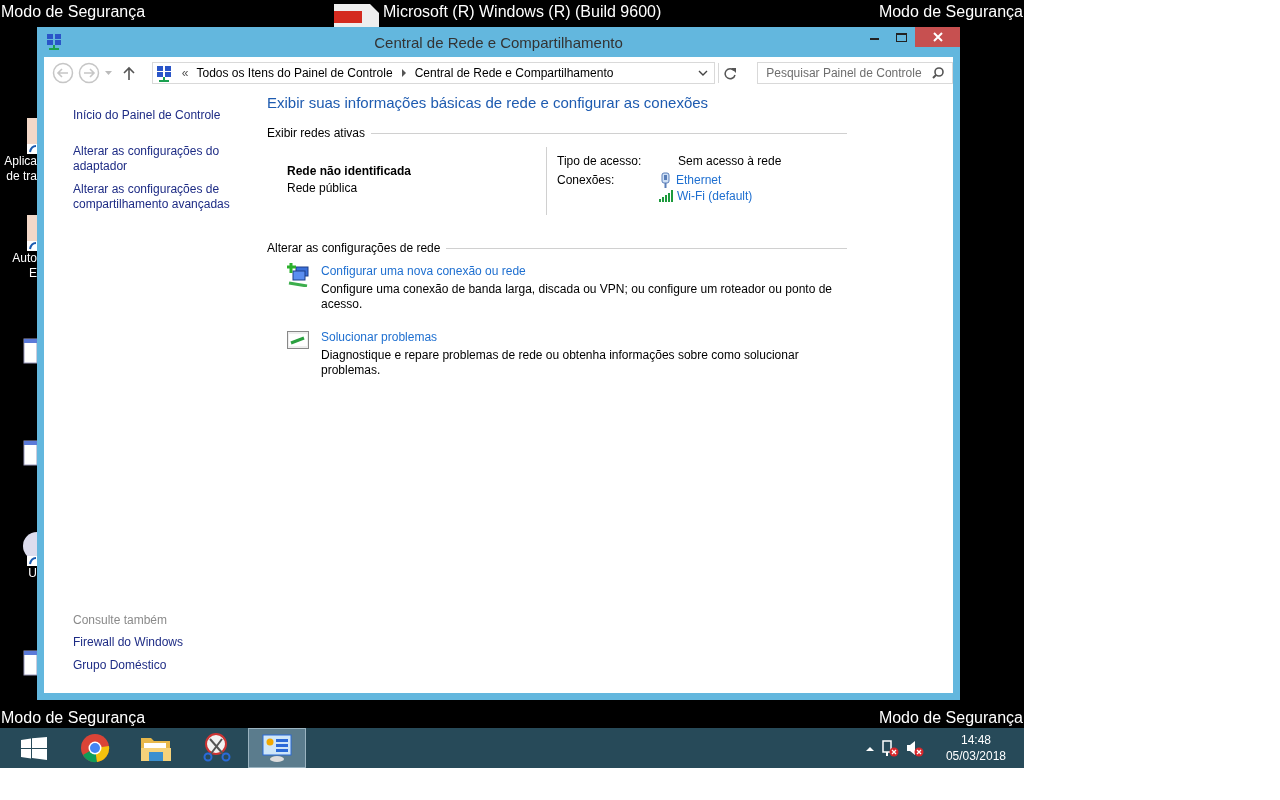 The height and width of the screenshot is (800, 1280). What do you see at coordinates (170, 197) in the screenshot?
I see `sidebar-link: Alterar as configurações de compartilhamento avançadas` at bounding box center [170, 197].